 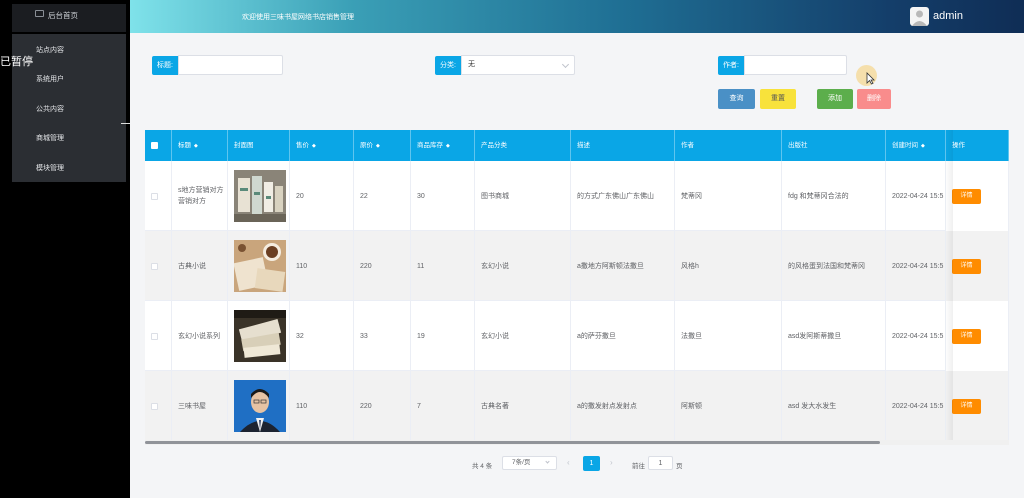 What do you see at coordinates (523, 336) in the screenshot?
I see `category-cell: 玄幻小说` at bounding box center [523, 336].